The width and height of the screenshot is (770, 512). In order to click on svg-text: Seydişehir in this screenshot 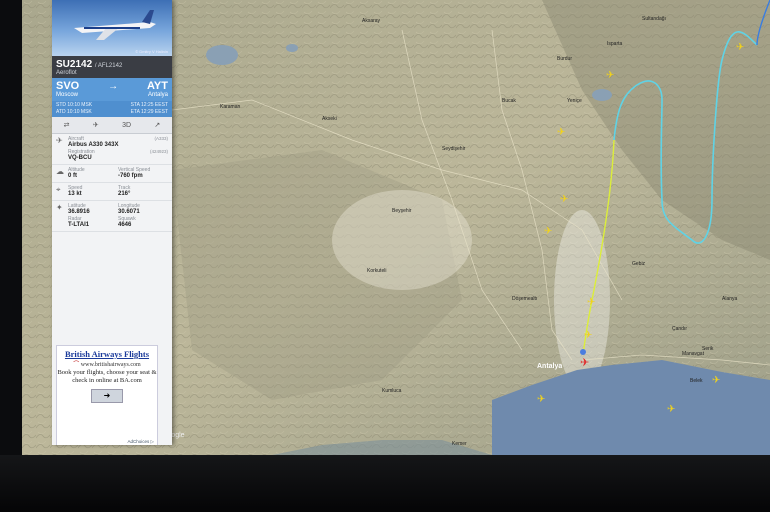, I will do `click(454, 149)`.